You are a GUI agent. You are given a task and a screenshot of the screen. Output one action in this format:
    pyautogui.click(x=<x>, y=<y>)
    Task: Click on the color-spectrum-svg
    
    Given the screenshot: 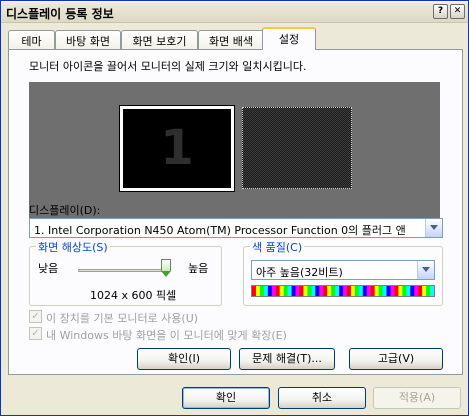 What is the action you would take?
    pyautogui.click(x=343, y=291)
    